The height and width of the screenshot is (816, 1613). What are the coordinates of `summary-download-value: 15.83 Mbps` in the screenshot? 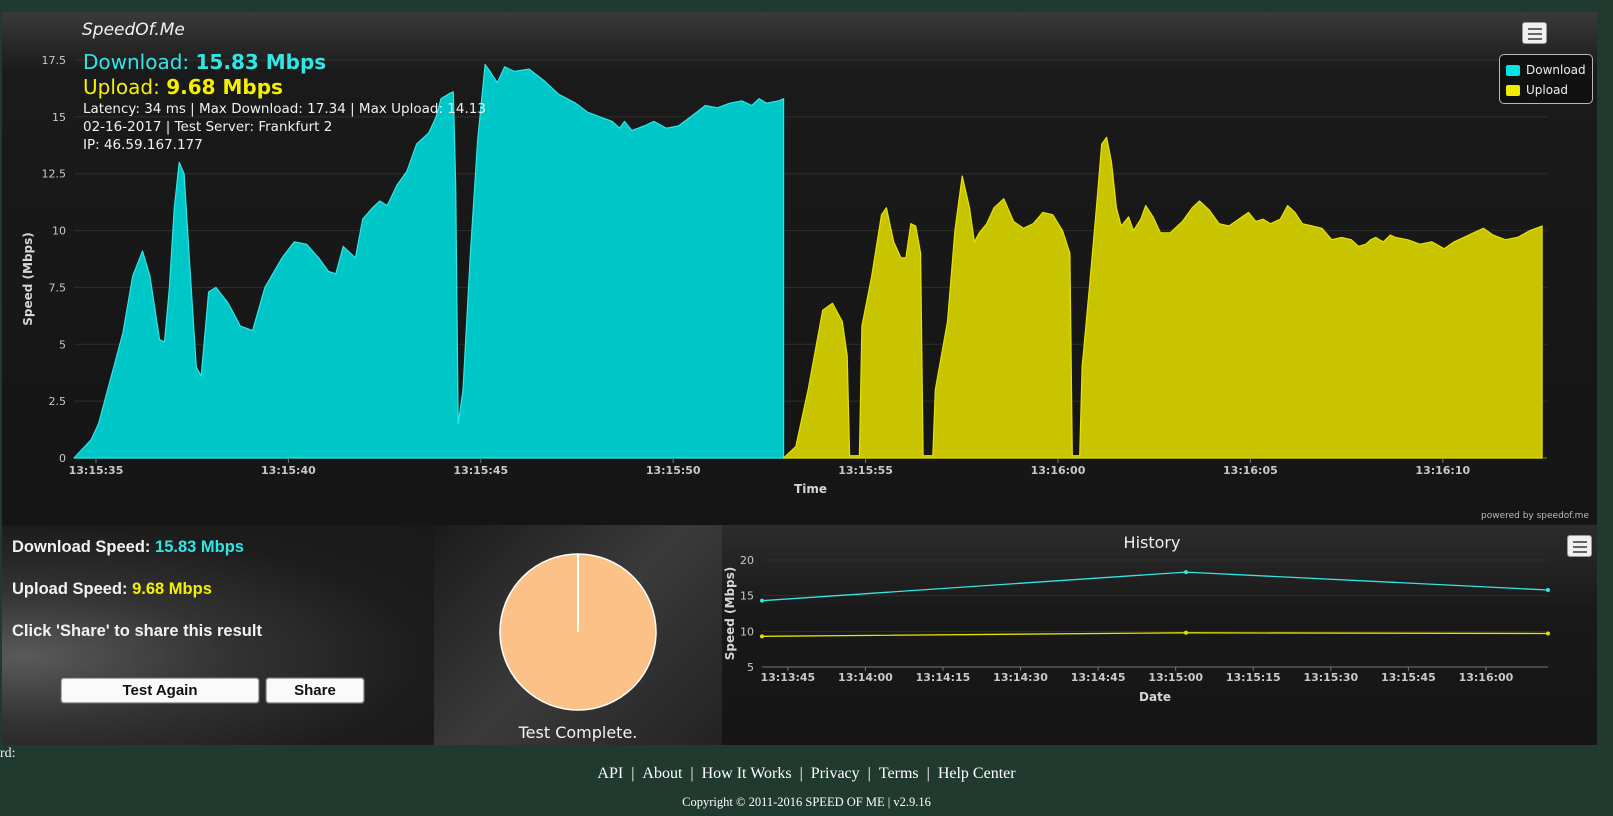 It's located at (261, 62).